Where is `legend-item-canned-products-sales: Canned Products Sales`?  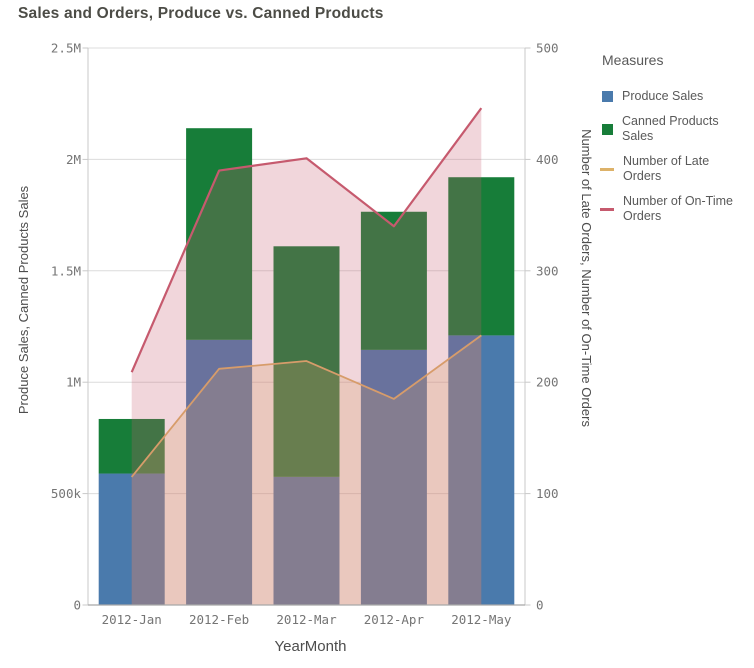 legend-item-canned-products-sales: Canned Products Sales is located at coordinates (676, 129).